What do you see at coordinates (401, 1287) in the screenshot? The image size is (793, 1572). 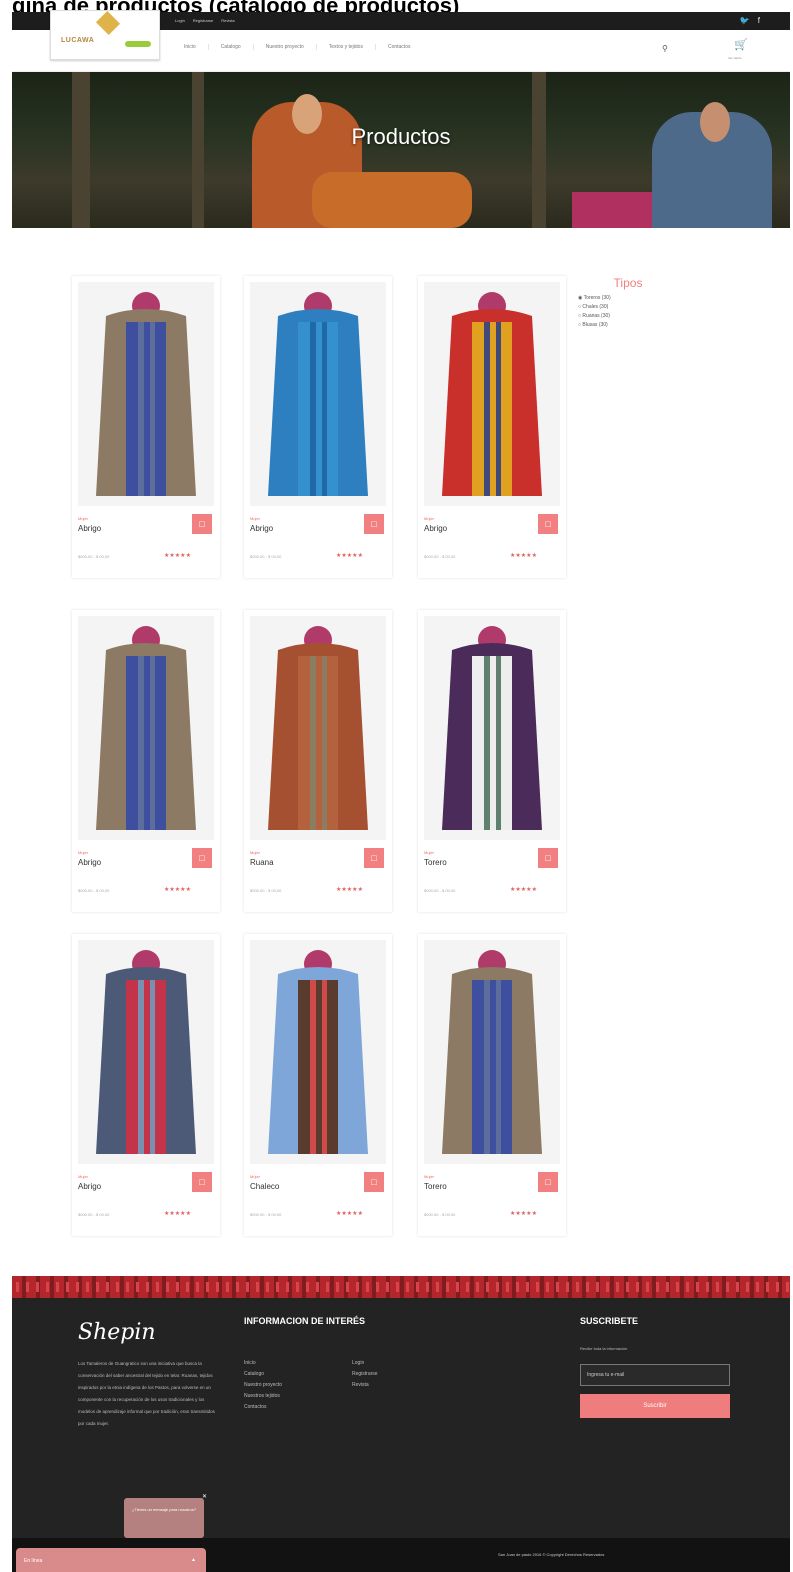 I see `footer-pattern-dots` at bounding box center [401, 1287].